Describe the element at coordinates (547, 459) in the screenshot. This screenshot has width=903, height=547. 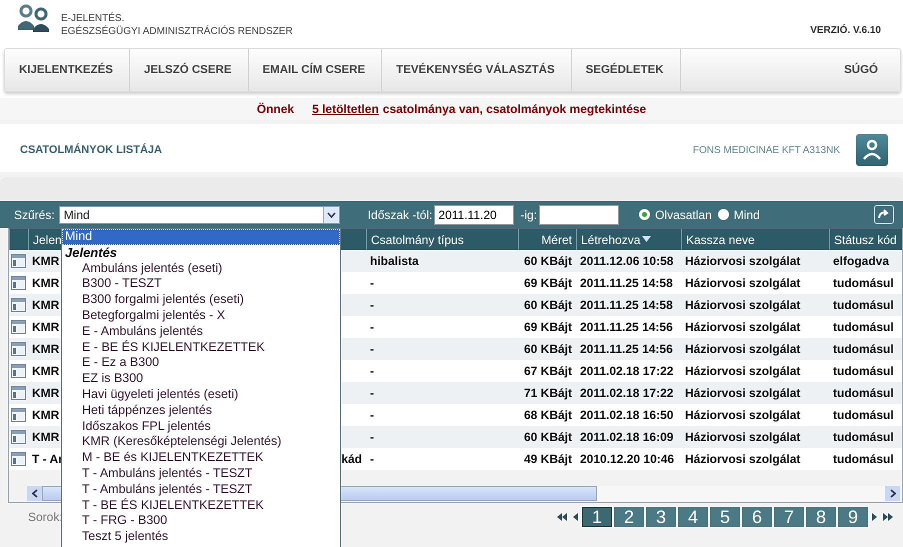
I see `table-cell-text: 49 KBájt` at that location.